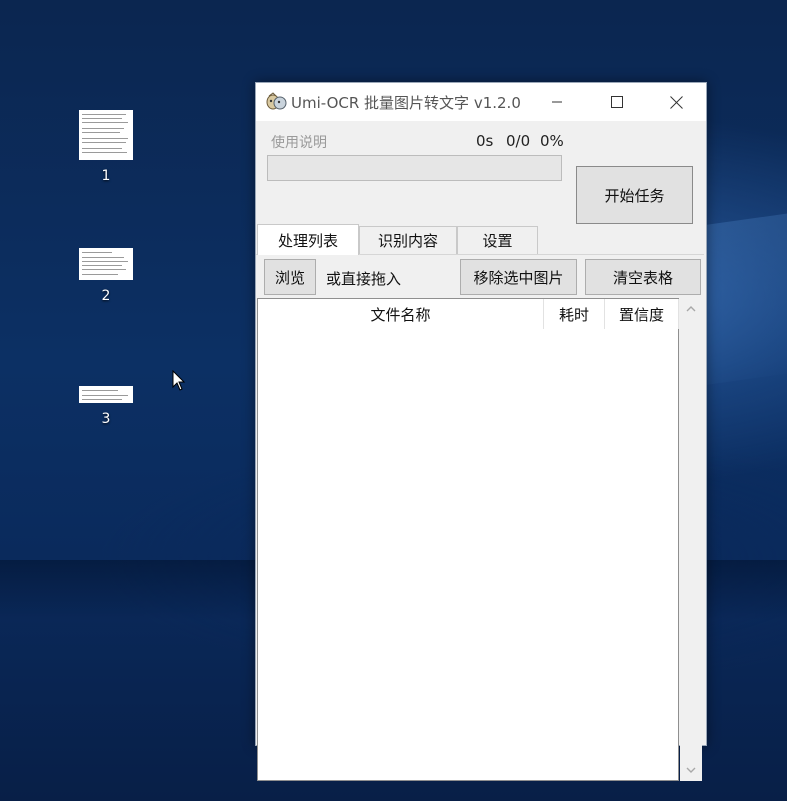 The width and height of the screenshot is (787, 801). What do you see at coordinates (518, 141) in the screenshot?
I see `processed-count: 0/0` at bounding box center [518, 141].